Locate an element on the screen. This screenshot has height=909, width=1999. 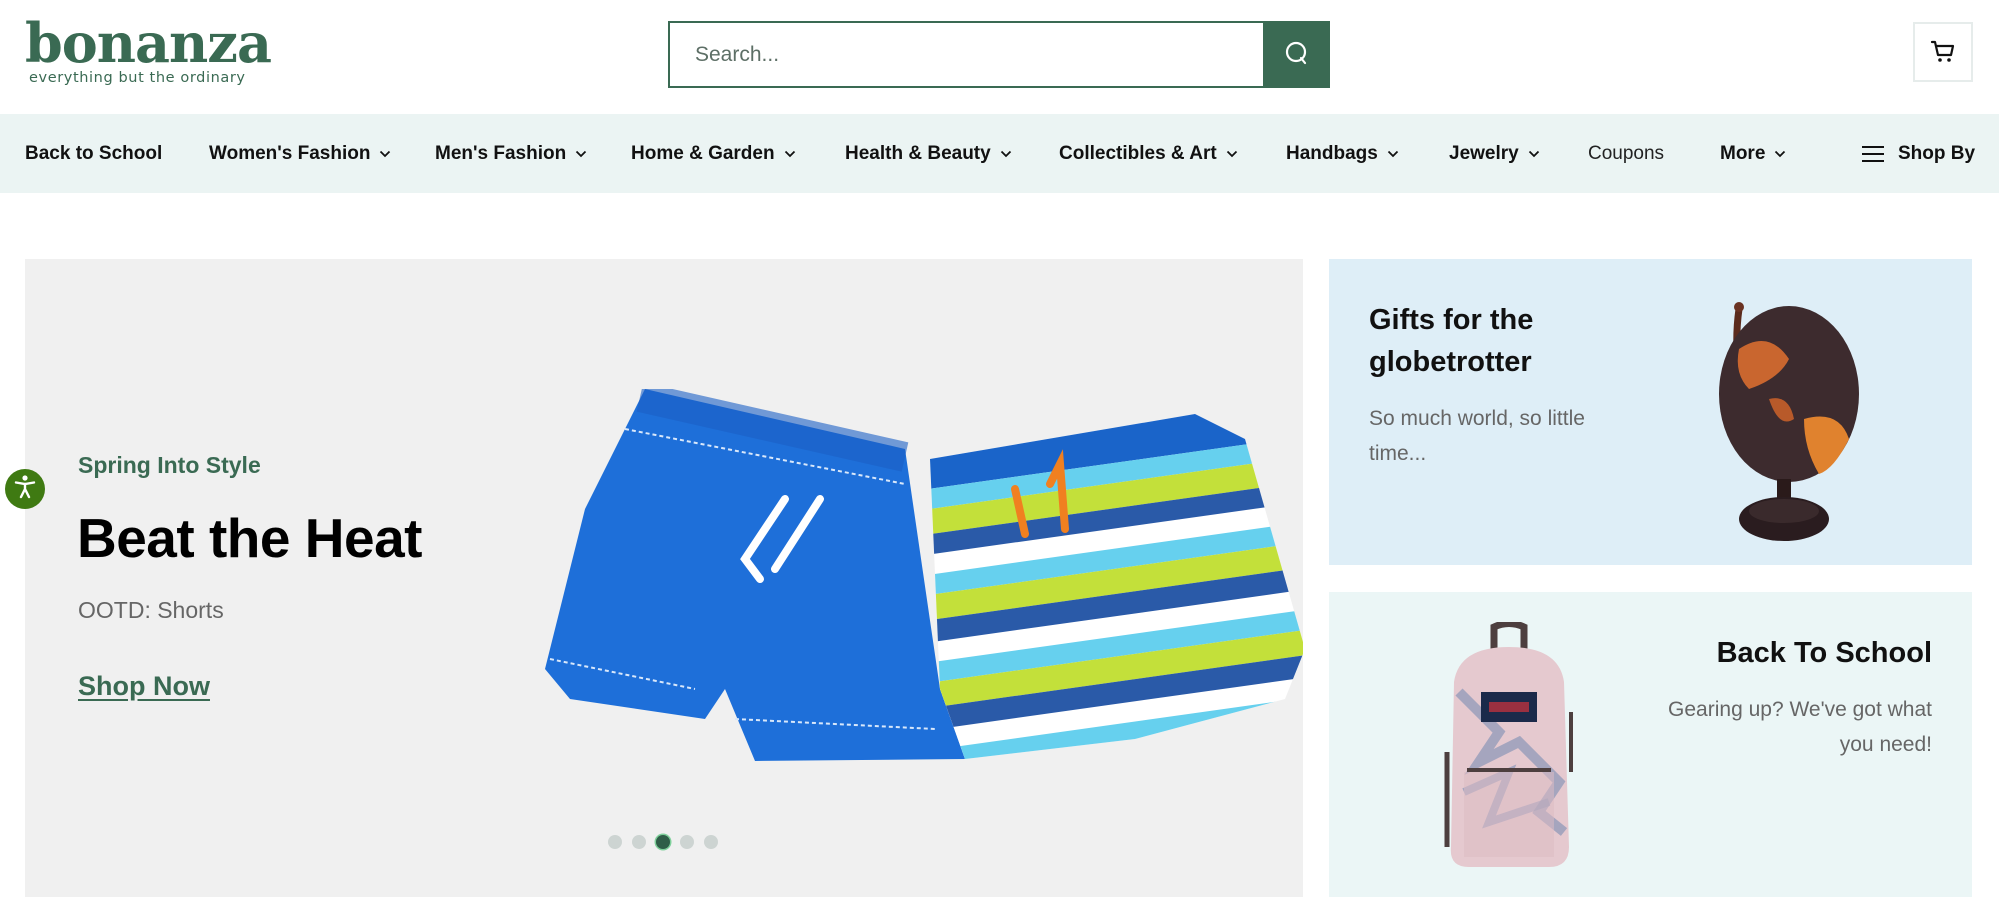
nav-label: Women's Fashion is located at coordinates (290, 153).